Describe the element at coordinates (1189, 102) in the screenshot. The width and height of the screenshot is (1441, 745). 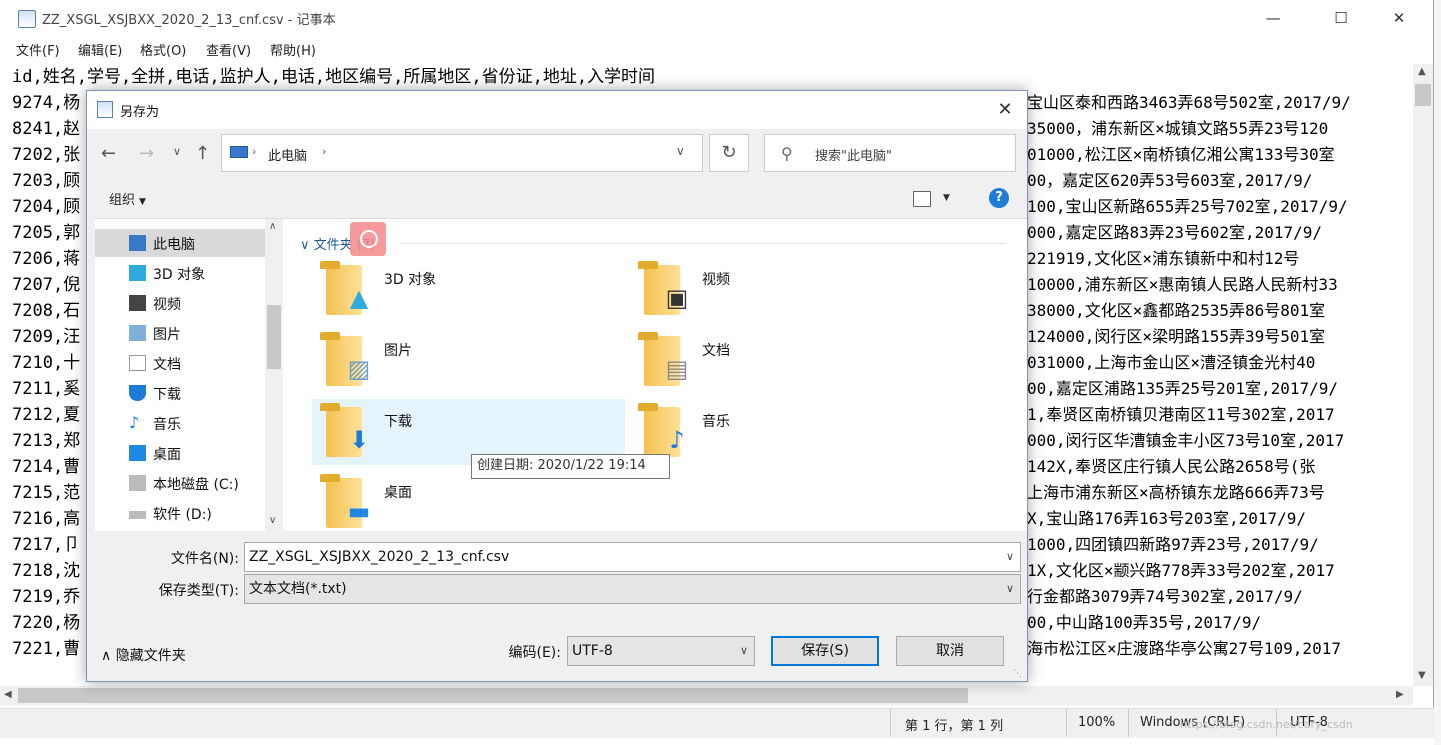
I see `text-fragment: 宝山区泰和西路3463弄68号502室,2017/9/` at that location.